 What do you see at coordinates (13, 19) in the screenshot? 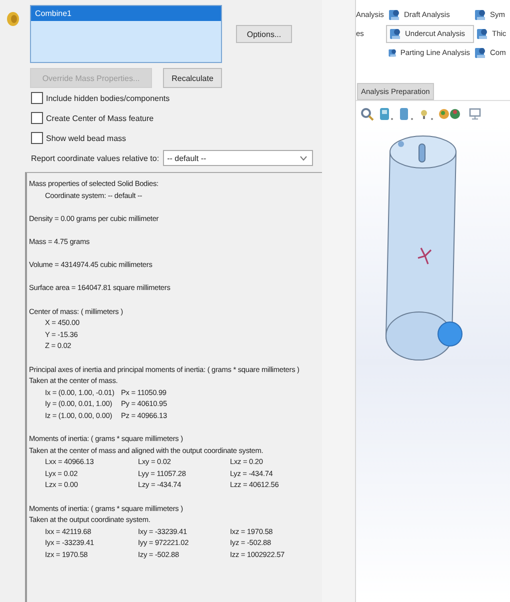
I see `disc-icon` at bounding box center [13, 19].